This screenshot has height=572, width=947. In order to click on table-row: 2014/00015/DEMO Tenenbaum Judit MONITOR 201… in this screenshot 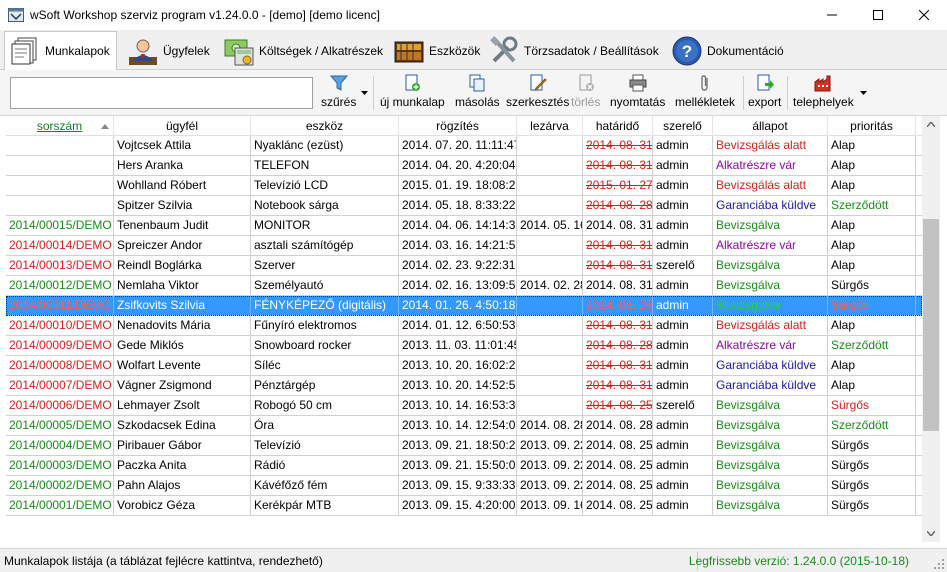, I will do `click(464, 226)`.